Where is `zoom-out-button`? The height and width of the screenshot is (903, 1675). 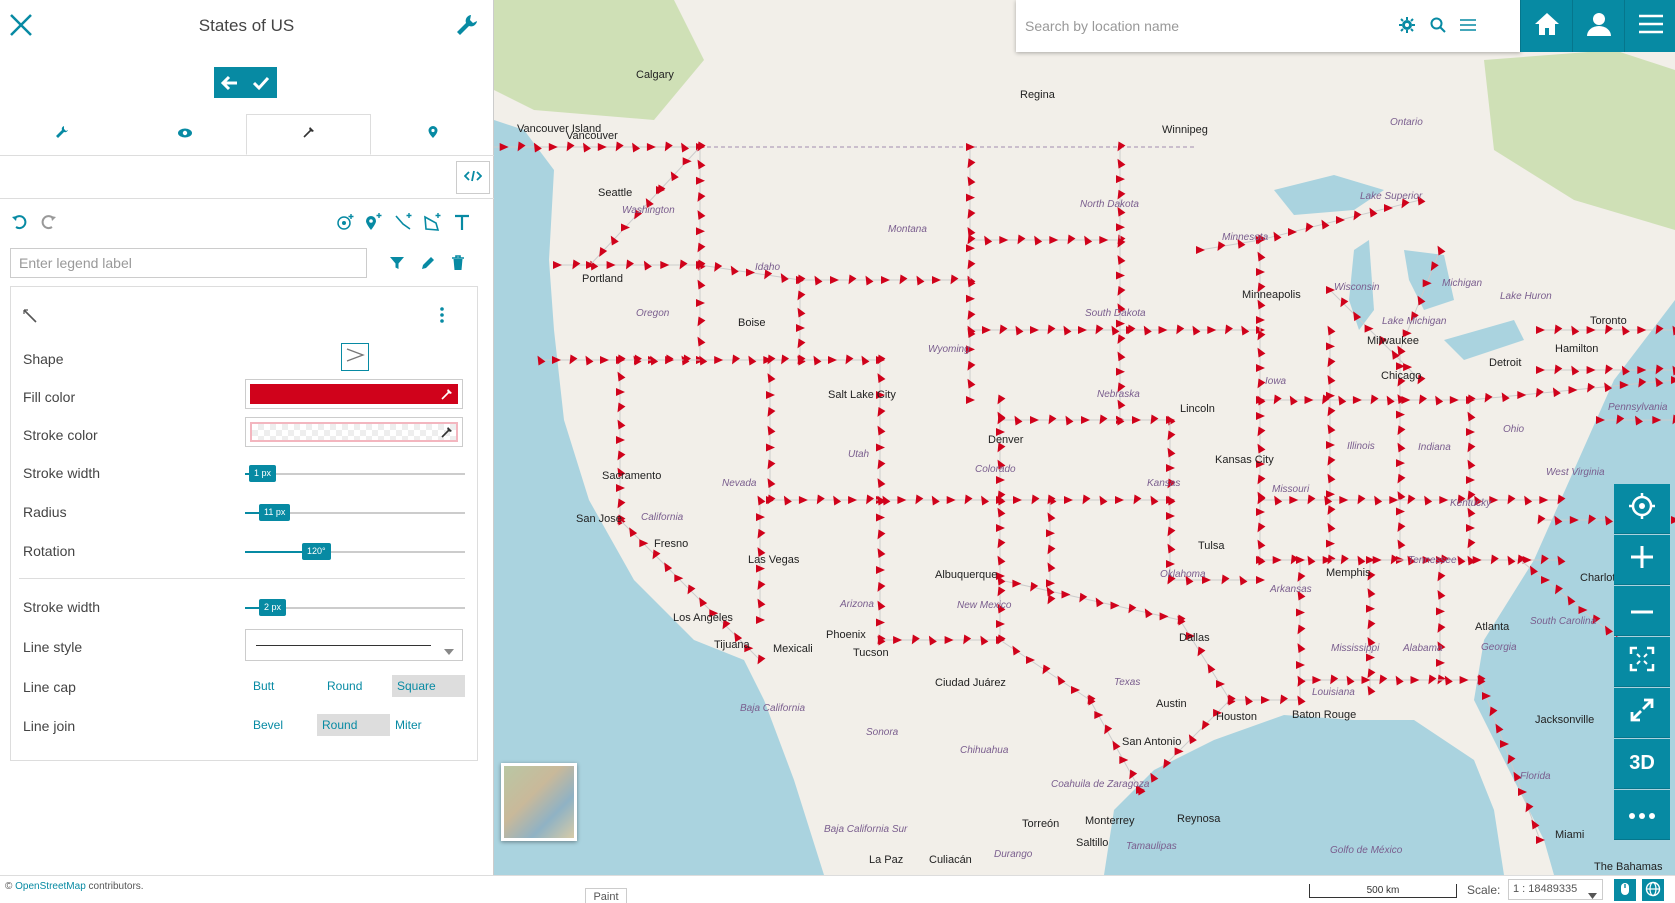 zoom-out-button is located at coordinates (1642, 611).